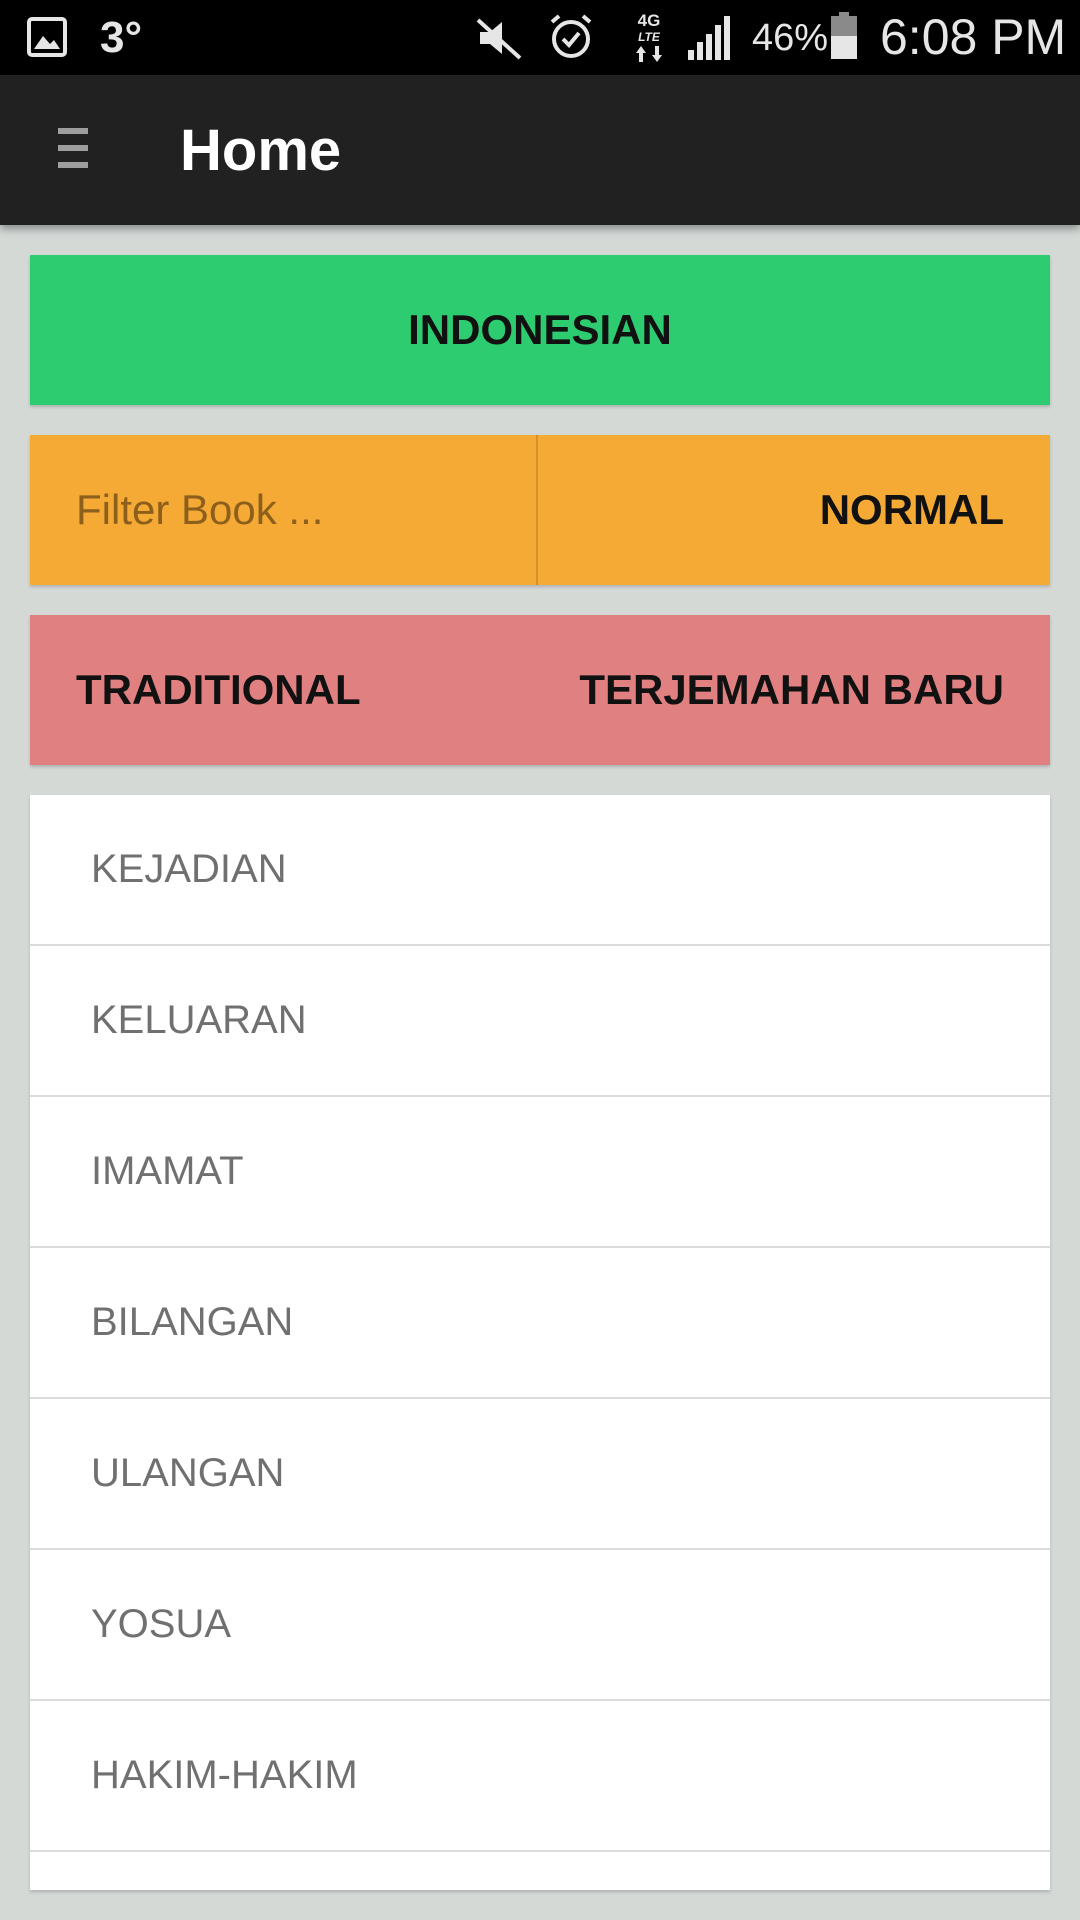 The height and width of the screenshot is (1920, 1080). I want to click on filter-row: NORMAL, so click(540, 510).